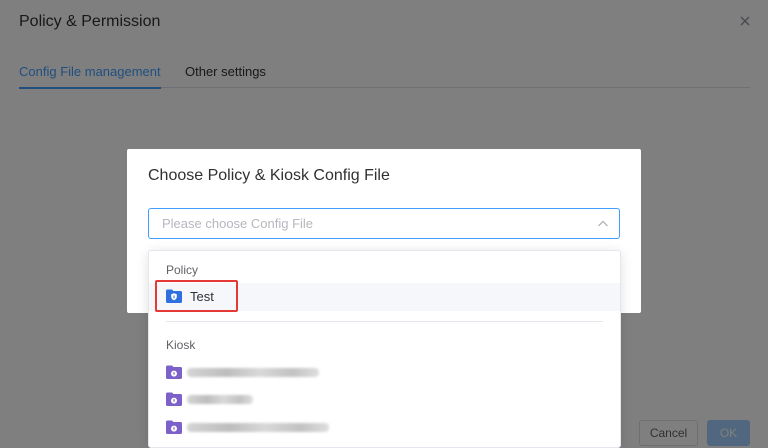  I want to click on dialog-title: Choose Policy & Kiosk Config File, so click(269, 175).